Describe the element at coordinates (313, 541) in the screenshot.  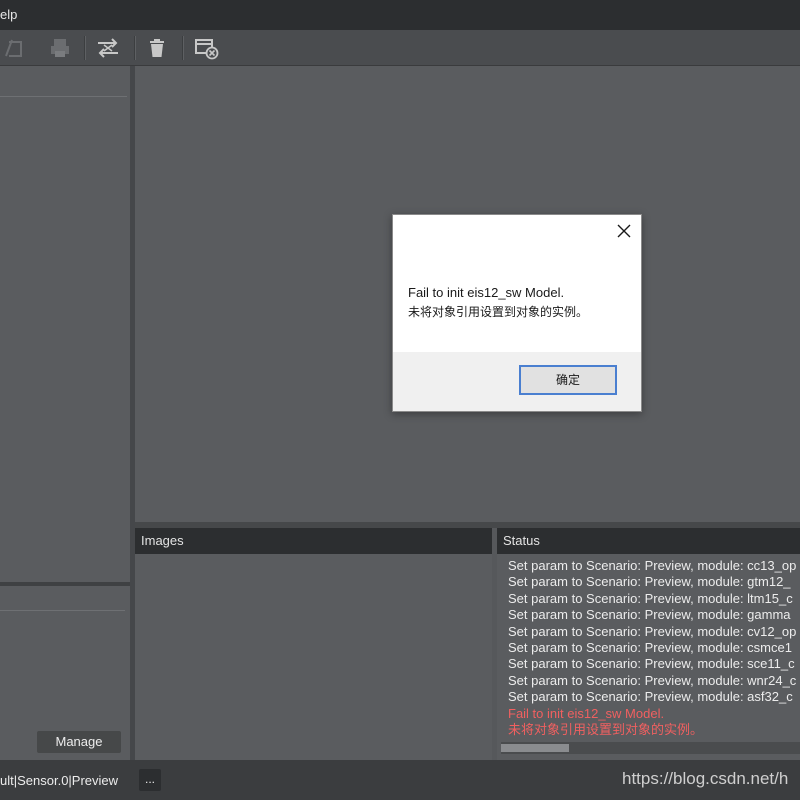
I see `images-panel-title: Images` at that location.